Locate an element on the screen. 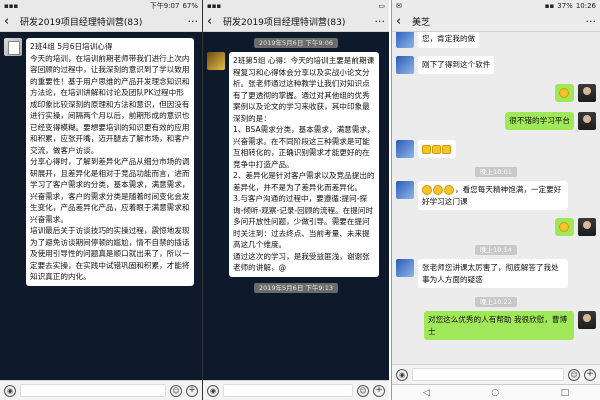  nav-home-icon: ○ is located at coordinates (495, 393).